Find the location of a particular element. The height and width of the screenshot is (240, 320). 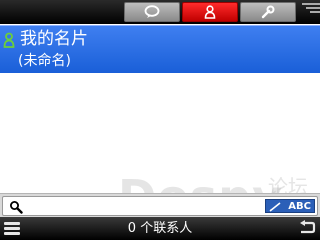

tab-contacts is located at coordinates (210, 12).